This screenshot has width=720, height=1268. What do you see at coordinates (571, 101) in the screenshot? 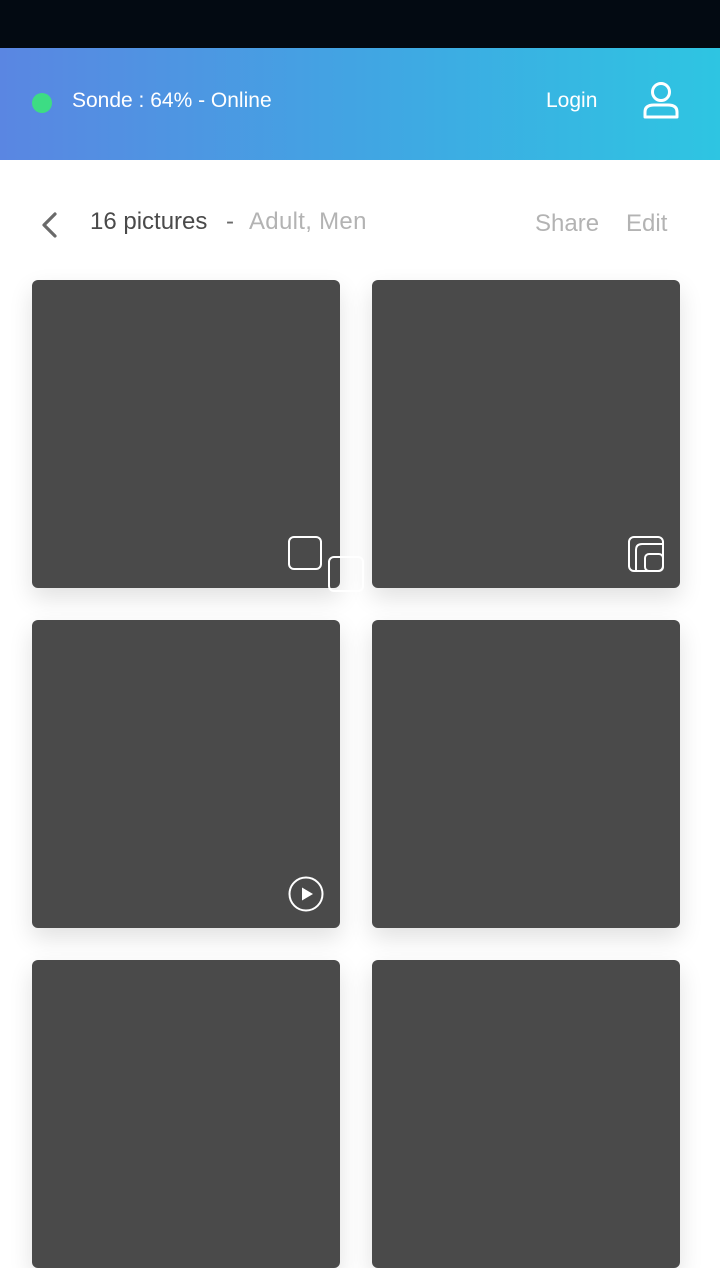
I see `login-button: Login` at bounding box center [571, 101].